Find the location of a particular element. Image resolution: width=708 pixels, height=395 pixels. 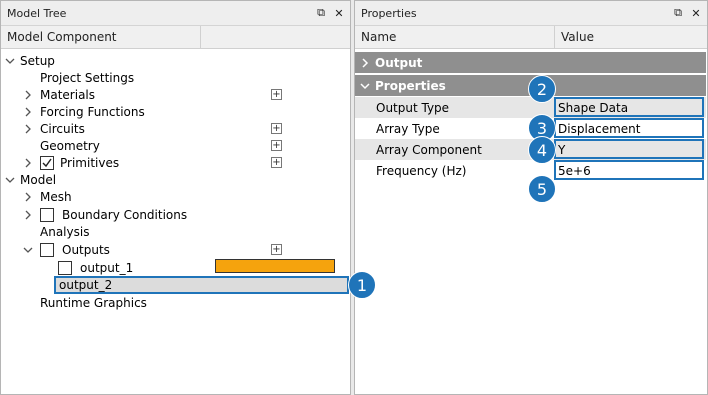

highlight-frequency is located at coordinates (629, 170).